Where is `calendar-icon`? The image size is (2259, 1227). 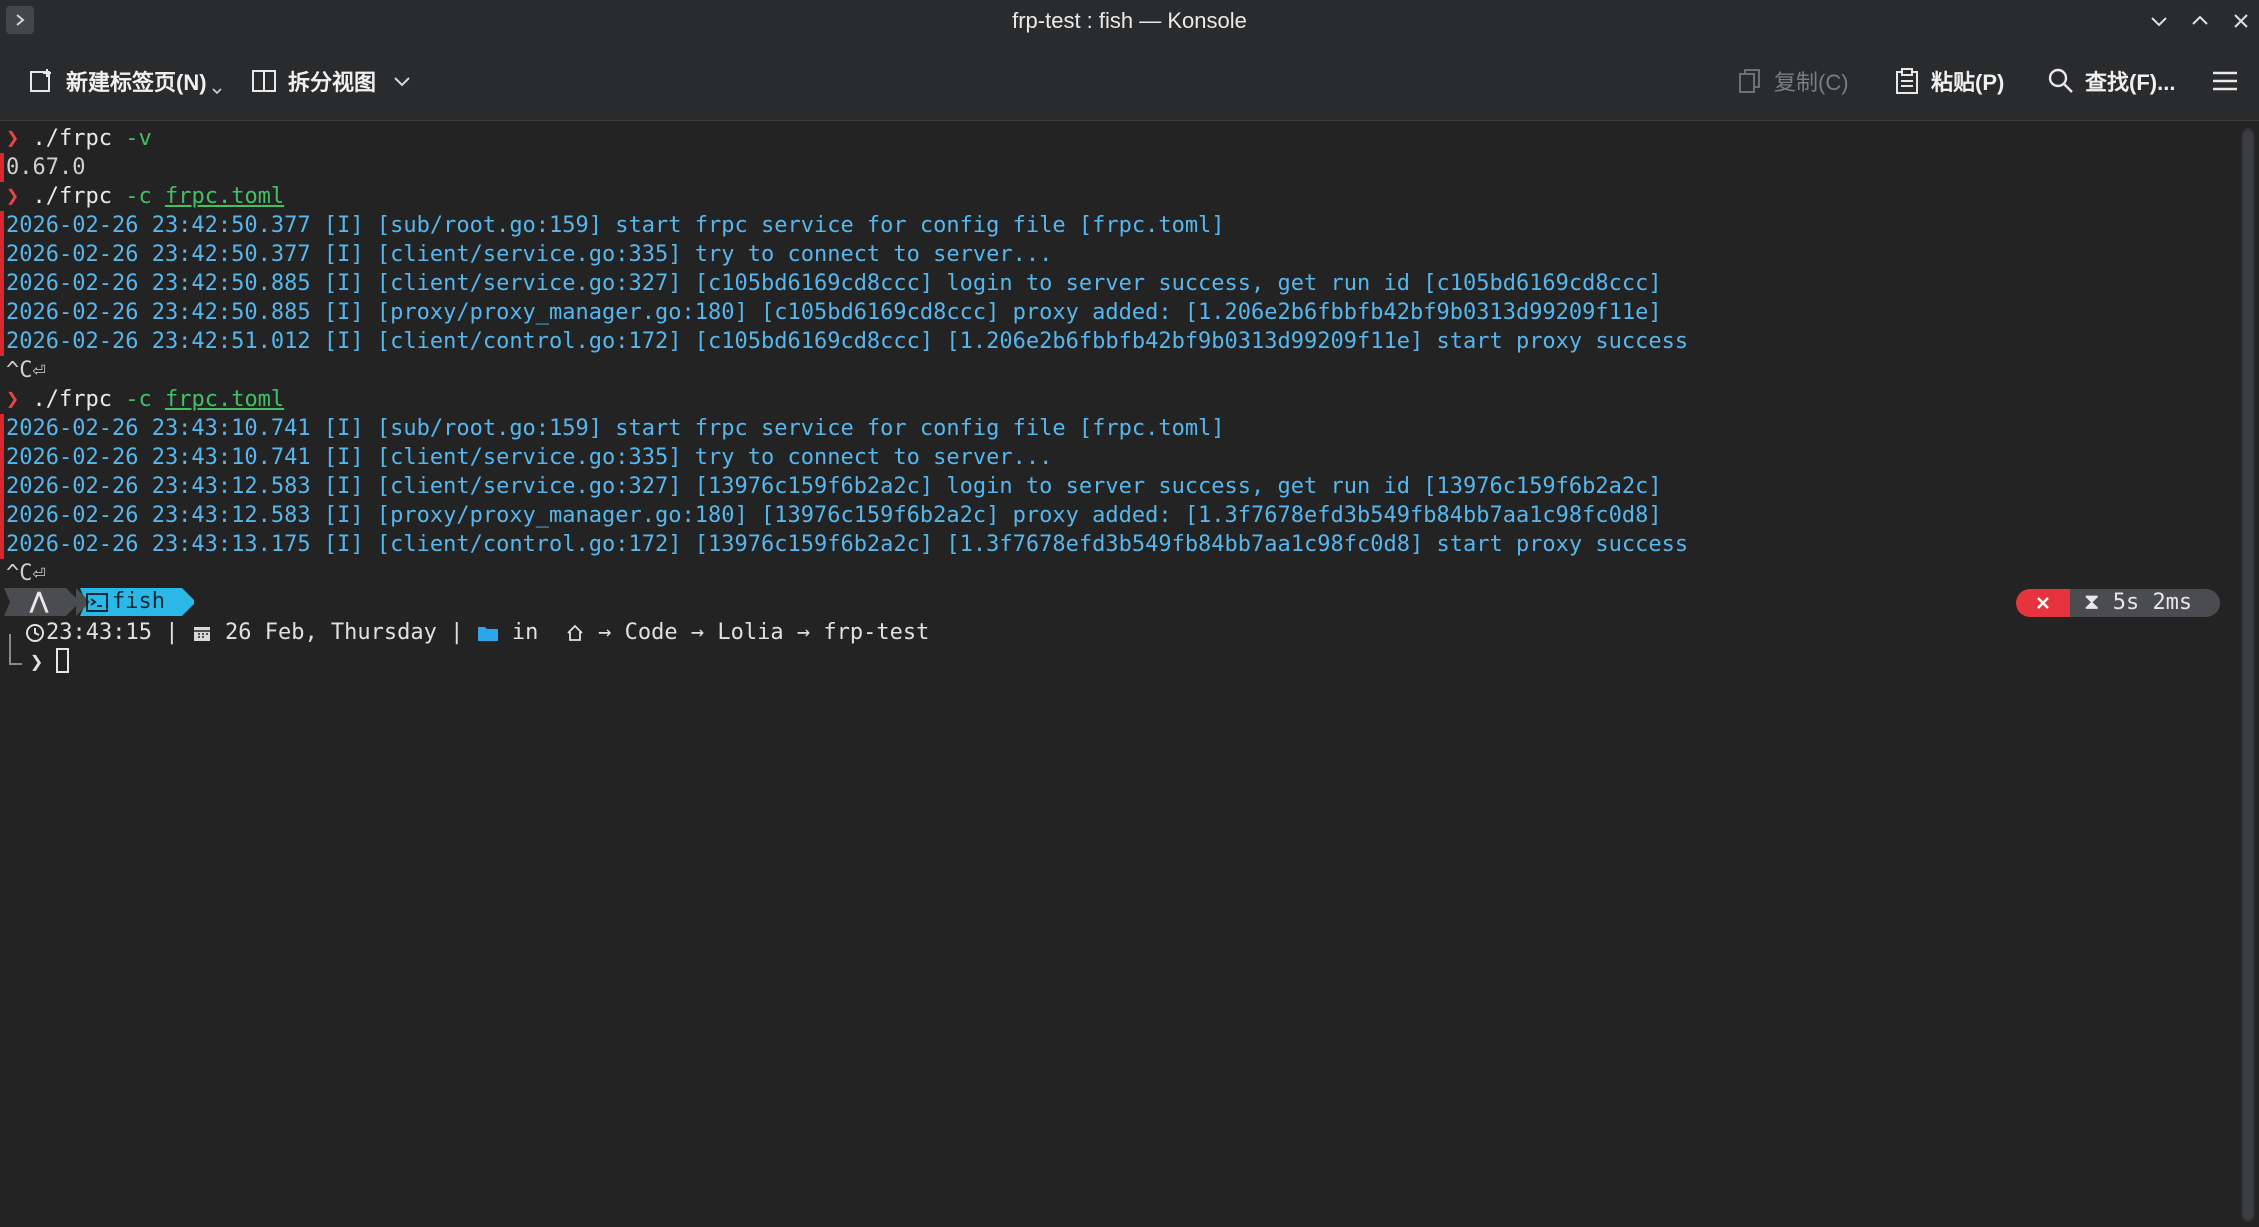 calendar-icon is located at coordinates (201, 633).